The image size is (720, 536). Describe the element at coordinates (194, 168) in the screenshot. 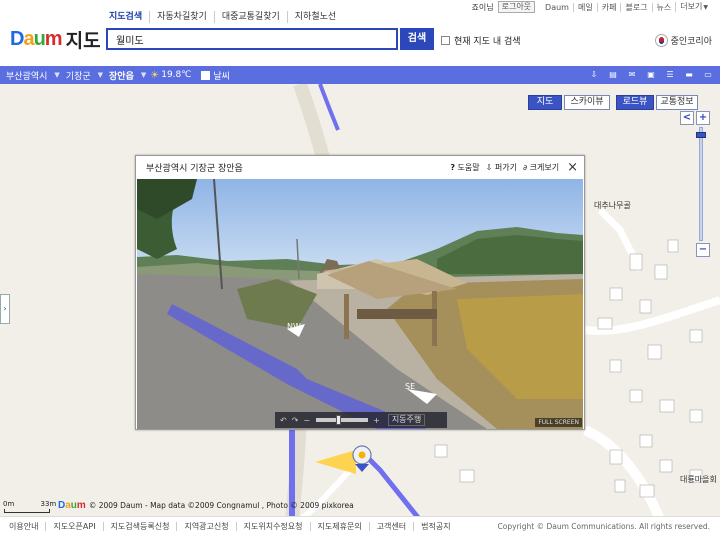

I see `roadview-address: 부산광역시 기장군 장안읍` at that location.